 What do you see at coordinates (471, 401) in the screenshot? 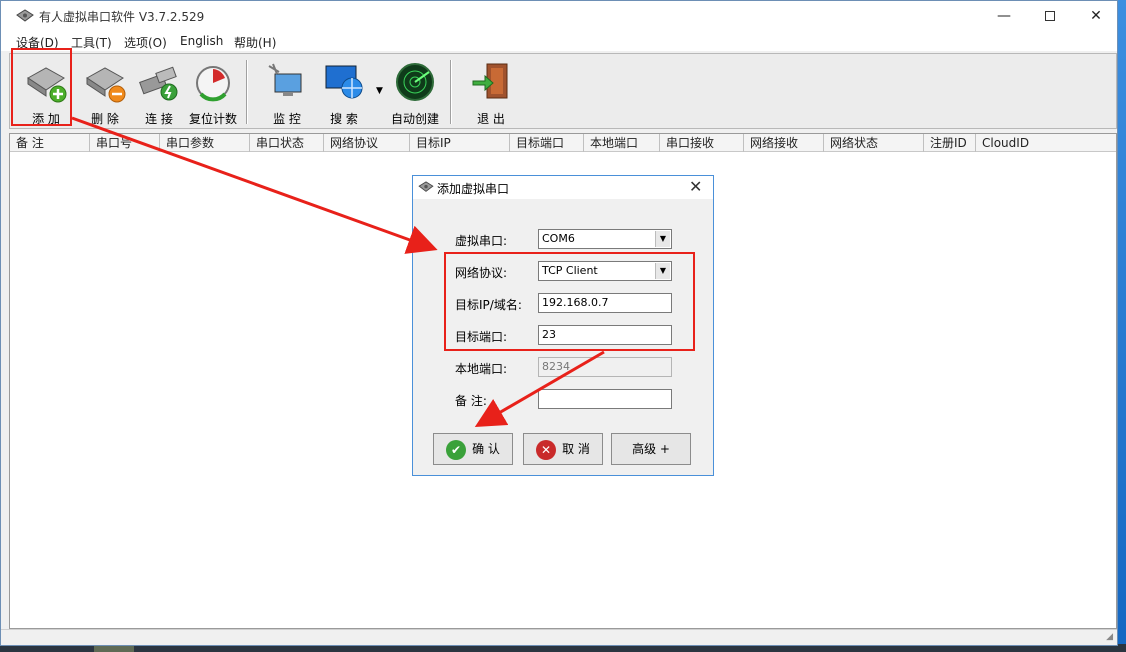
I see `note-label: 备 注:` at bounding box center [471, 401].